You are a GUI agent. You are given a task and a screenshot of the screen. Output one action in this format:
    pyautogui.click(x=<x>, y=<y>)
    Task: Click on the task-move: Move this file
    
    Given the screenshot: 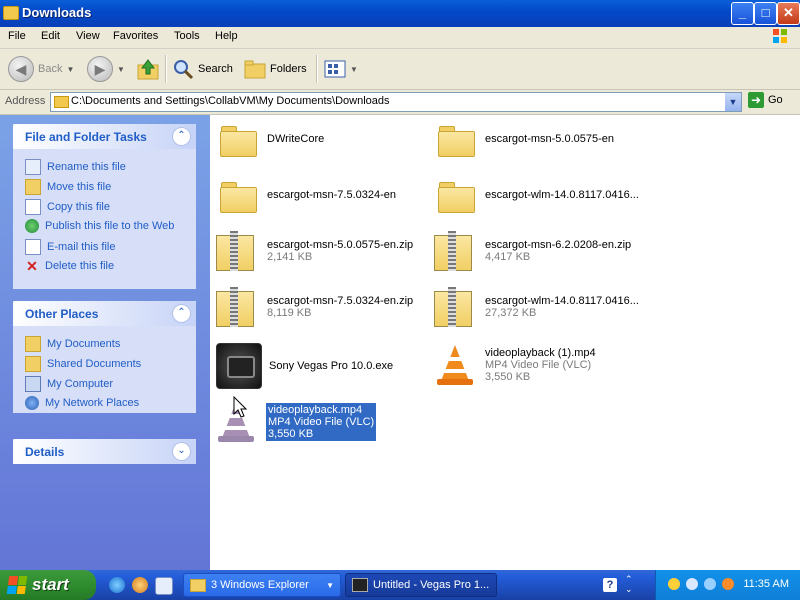 What is the action you would take?
    pyautogui.click(x=68, y=187)
    